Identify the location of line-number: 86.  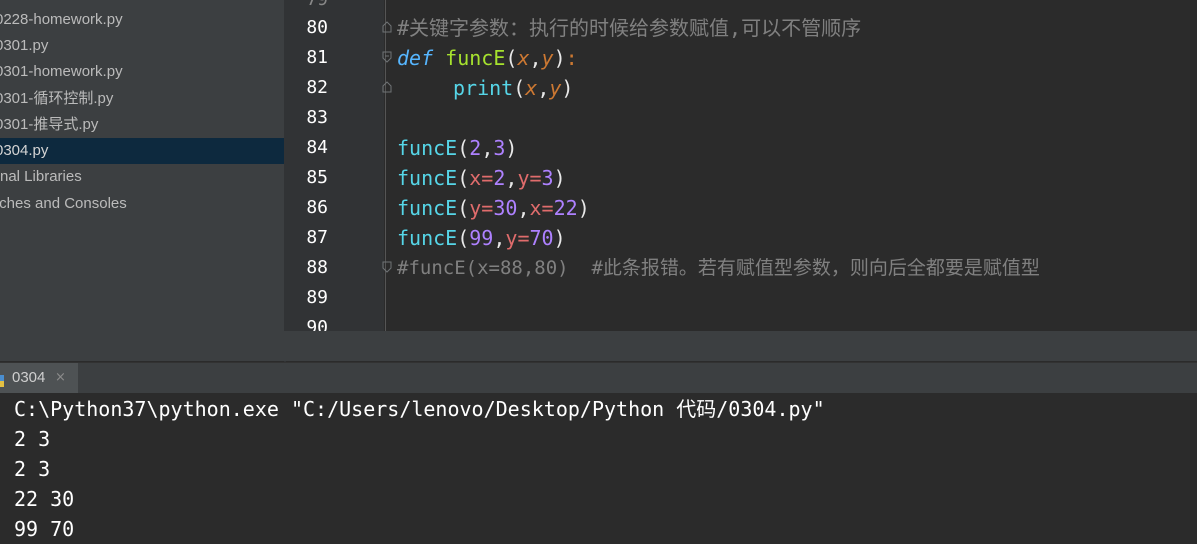
(317, 207).